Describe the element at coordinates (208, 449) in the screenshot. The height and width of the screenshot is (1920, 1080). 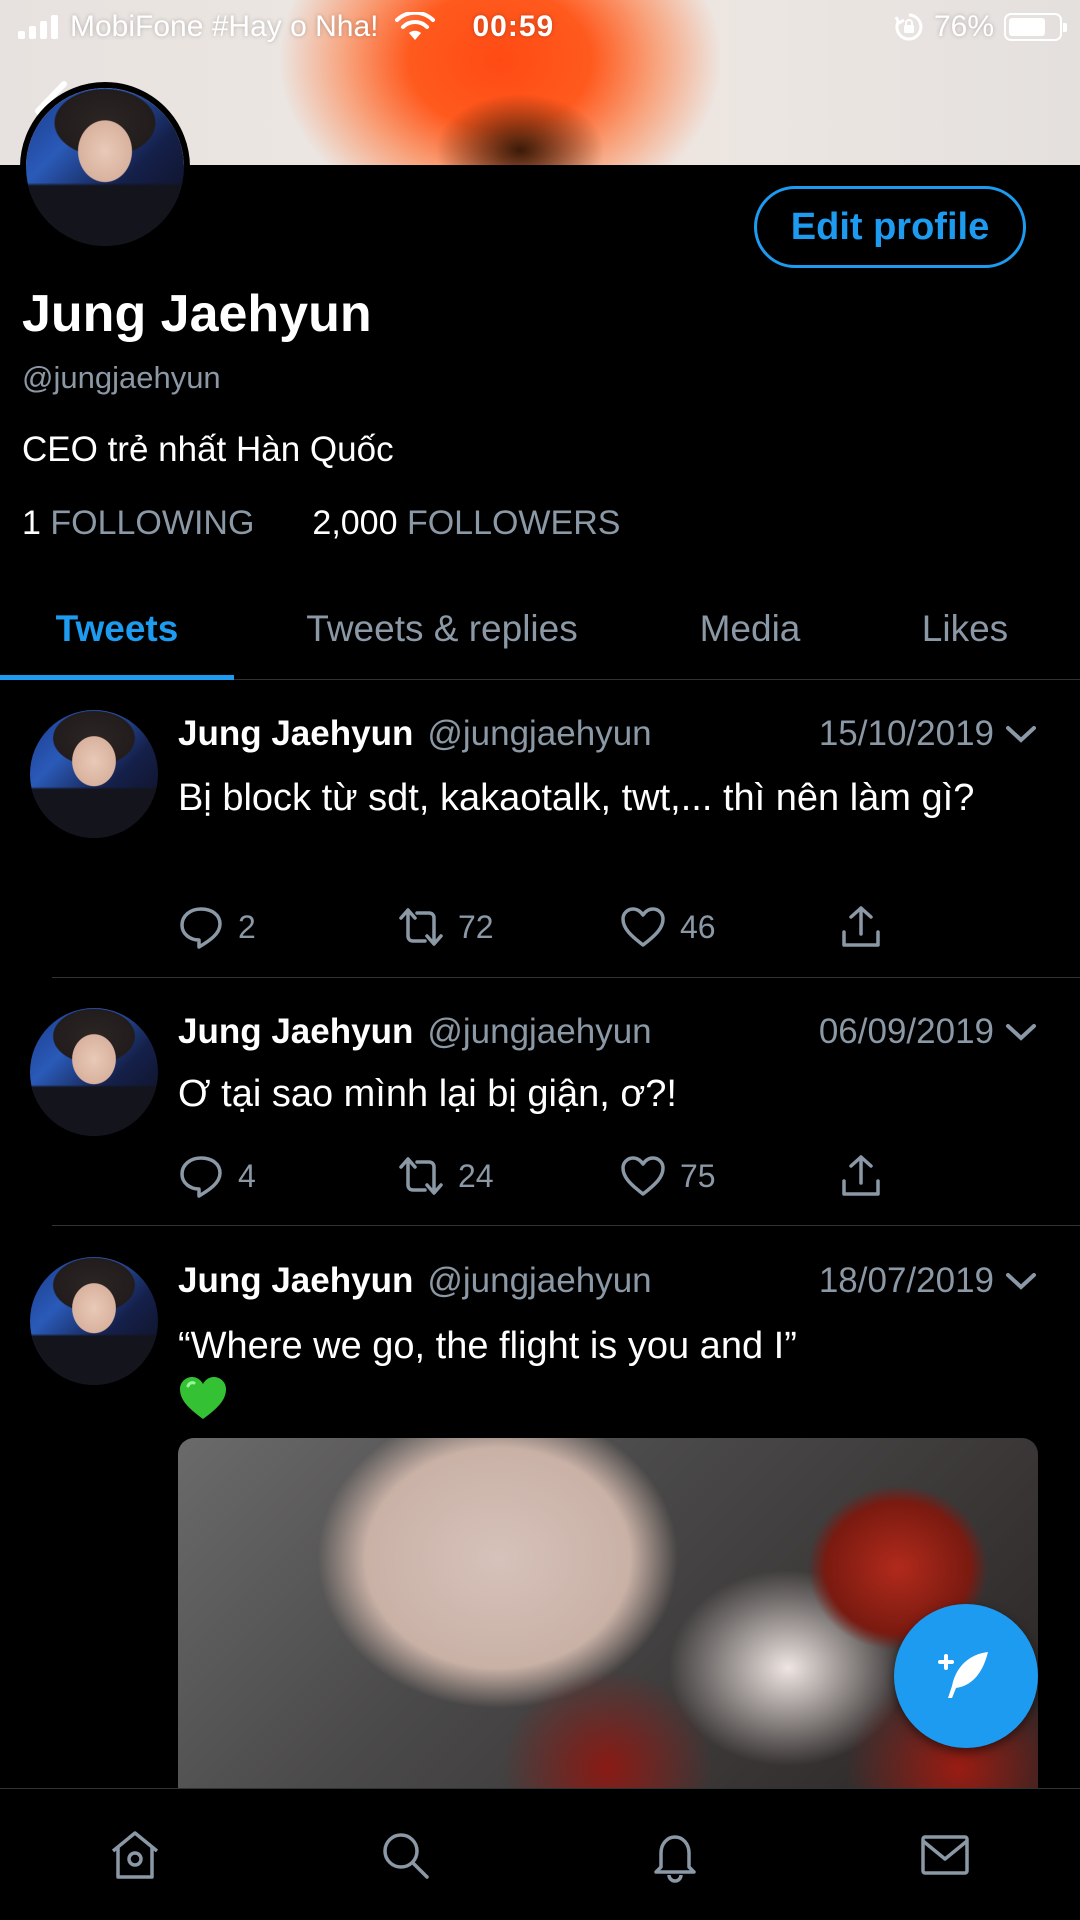
I see `profile-bio: CEO trẻ nhất Hàn Quốc` at that location.